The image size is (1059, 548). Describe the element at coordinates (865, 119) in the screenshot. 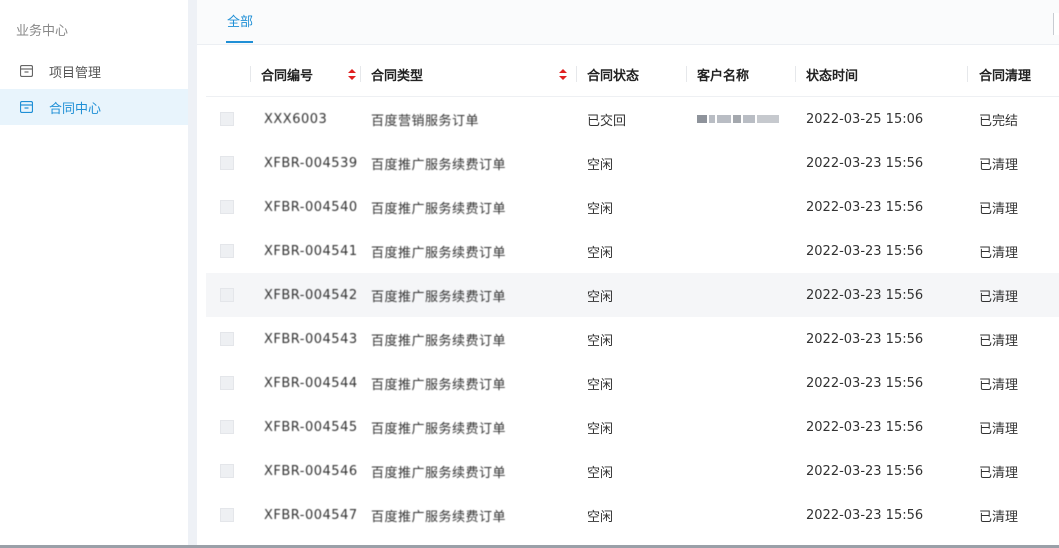

I see `cell-status-time: 2022-03-25 15:06` at that location.